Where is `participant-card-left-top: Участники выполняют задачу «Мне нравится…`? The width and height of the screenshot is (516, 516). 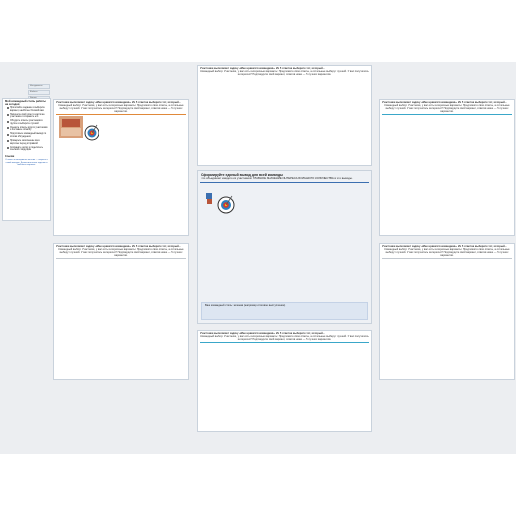
participant-card-left-top: Участники выполняют задачу «Мне нравится… is located at coordinates (121, 167).